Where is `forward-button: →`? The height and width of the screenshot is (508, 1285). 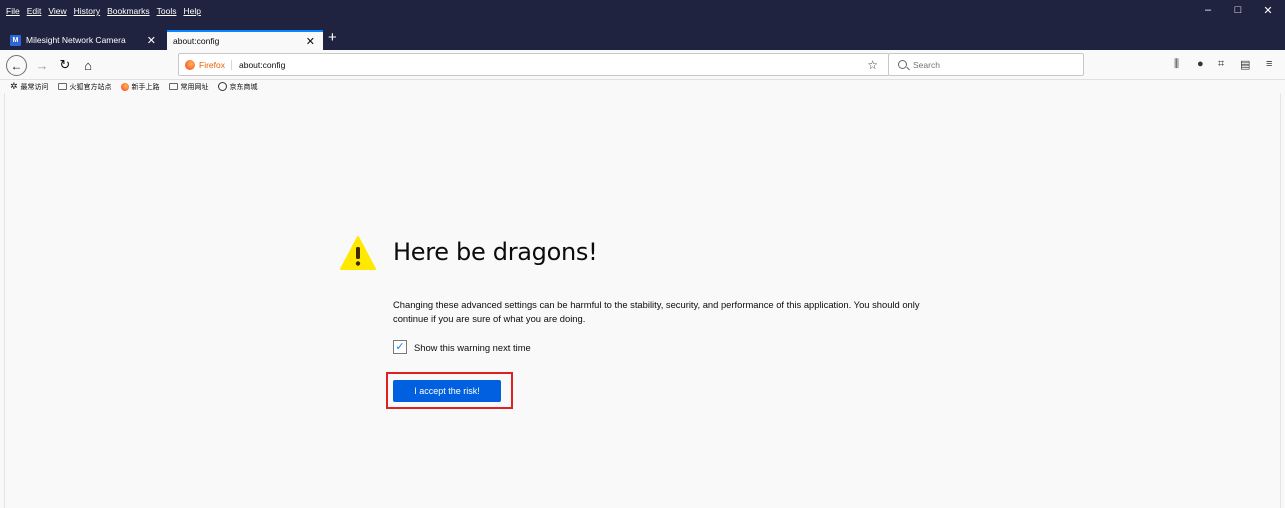
forward-button: → is located at coordinates (42, 65).